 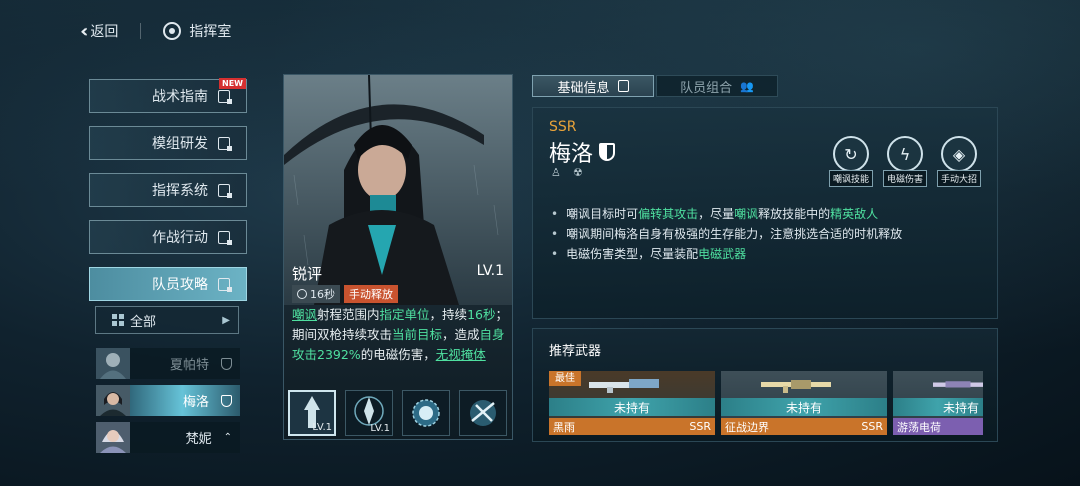 I want to click on desc-segment: 嘲讽期间梅洛自身有极强的生存能力，注意挑选合适的时机释放, so click(x=734, y=234).